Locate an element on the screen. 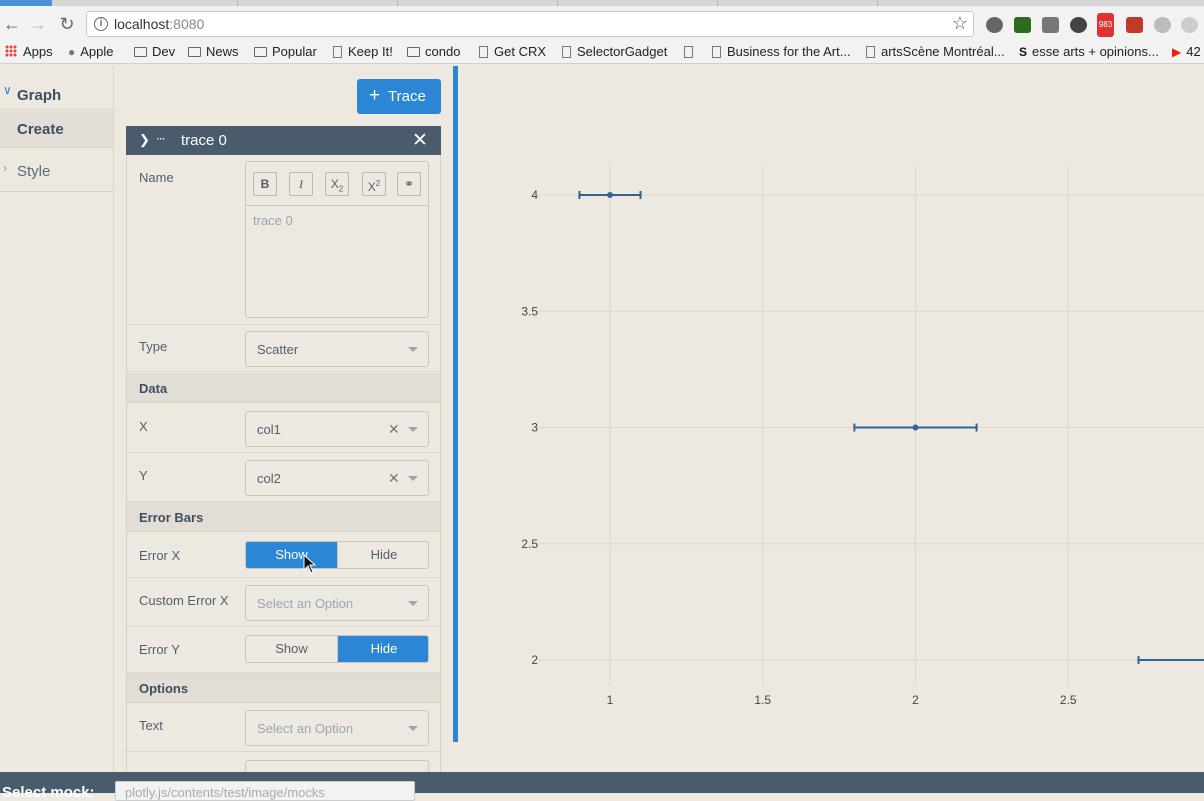 The width and height of the screenshot is (1204, 801). sidebar-item-create: Create is located at coordinates (56, 129).